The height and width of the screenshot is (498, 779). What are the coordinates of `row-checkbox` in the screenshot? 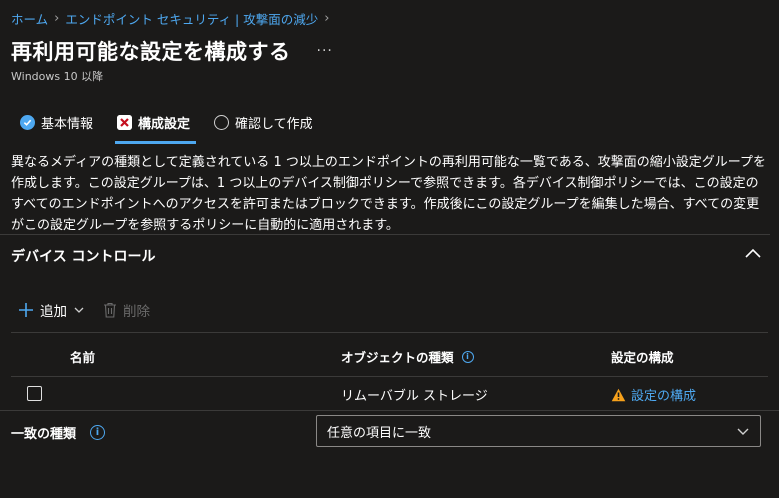 It's located at (34, 393).